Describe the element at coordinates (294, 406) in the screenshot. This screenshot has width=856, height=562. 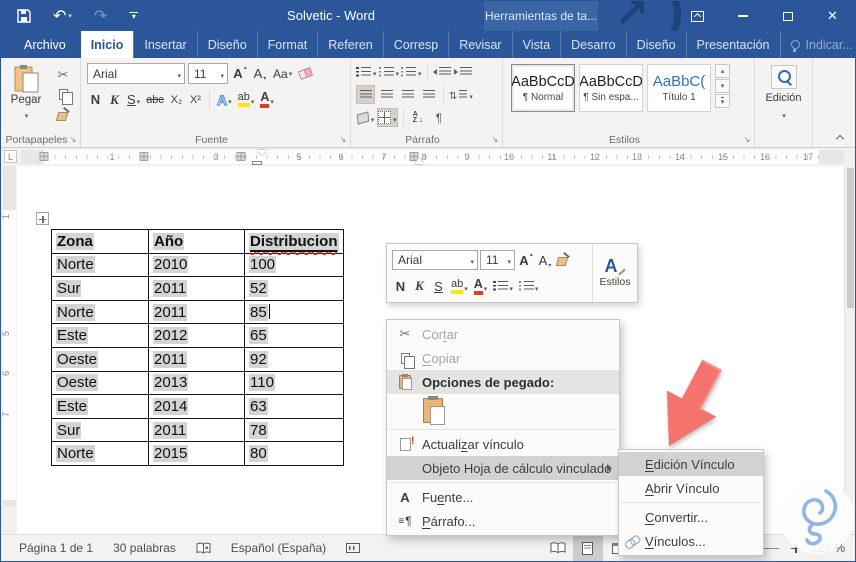
I see `table-cell: 63` at that location.